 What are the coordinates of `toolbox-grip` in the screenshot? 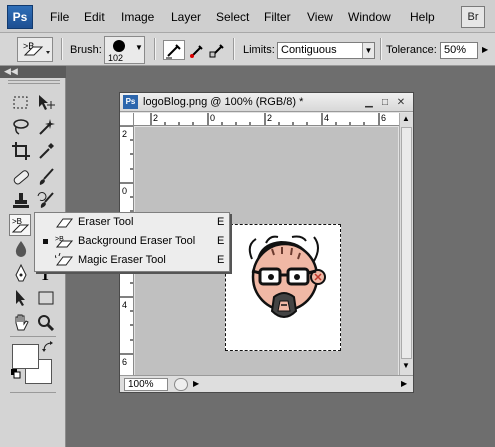 It's located at (34, 82).